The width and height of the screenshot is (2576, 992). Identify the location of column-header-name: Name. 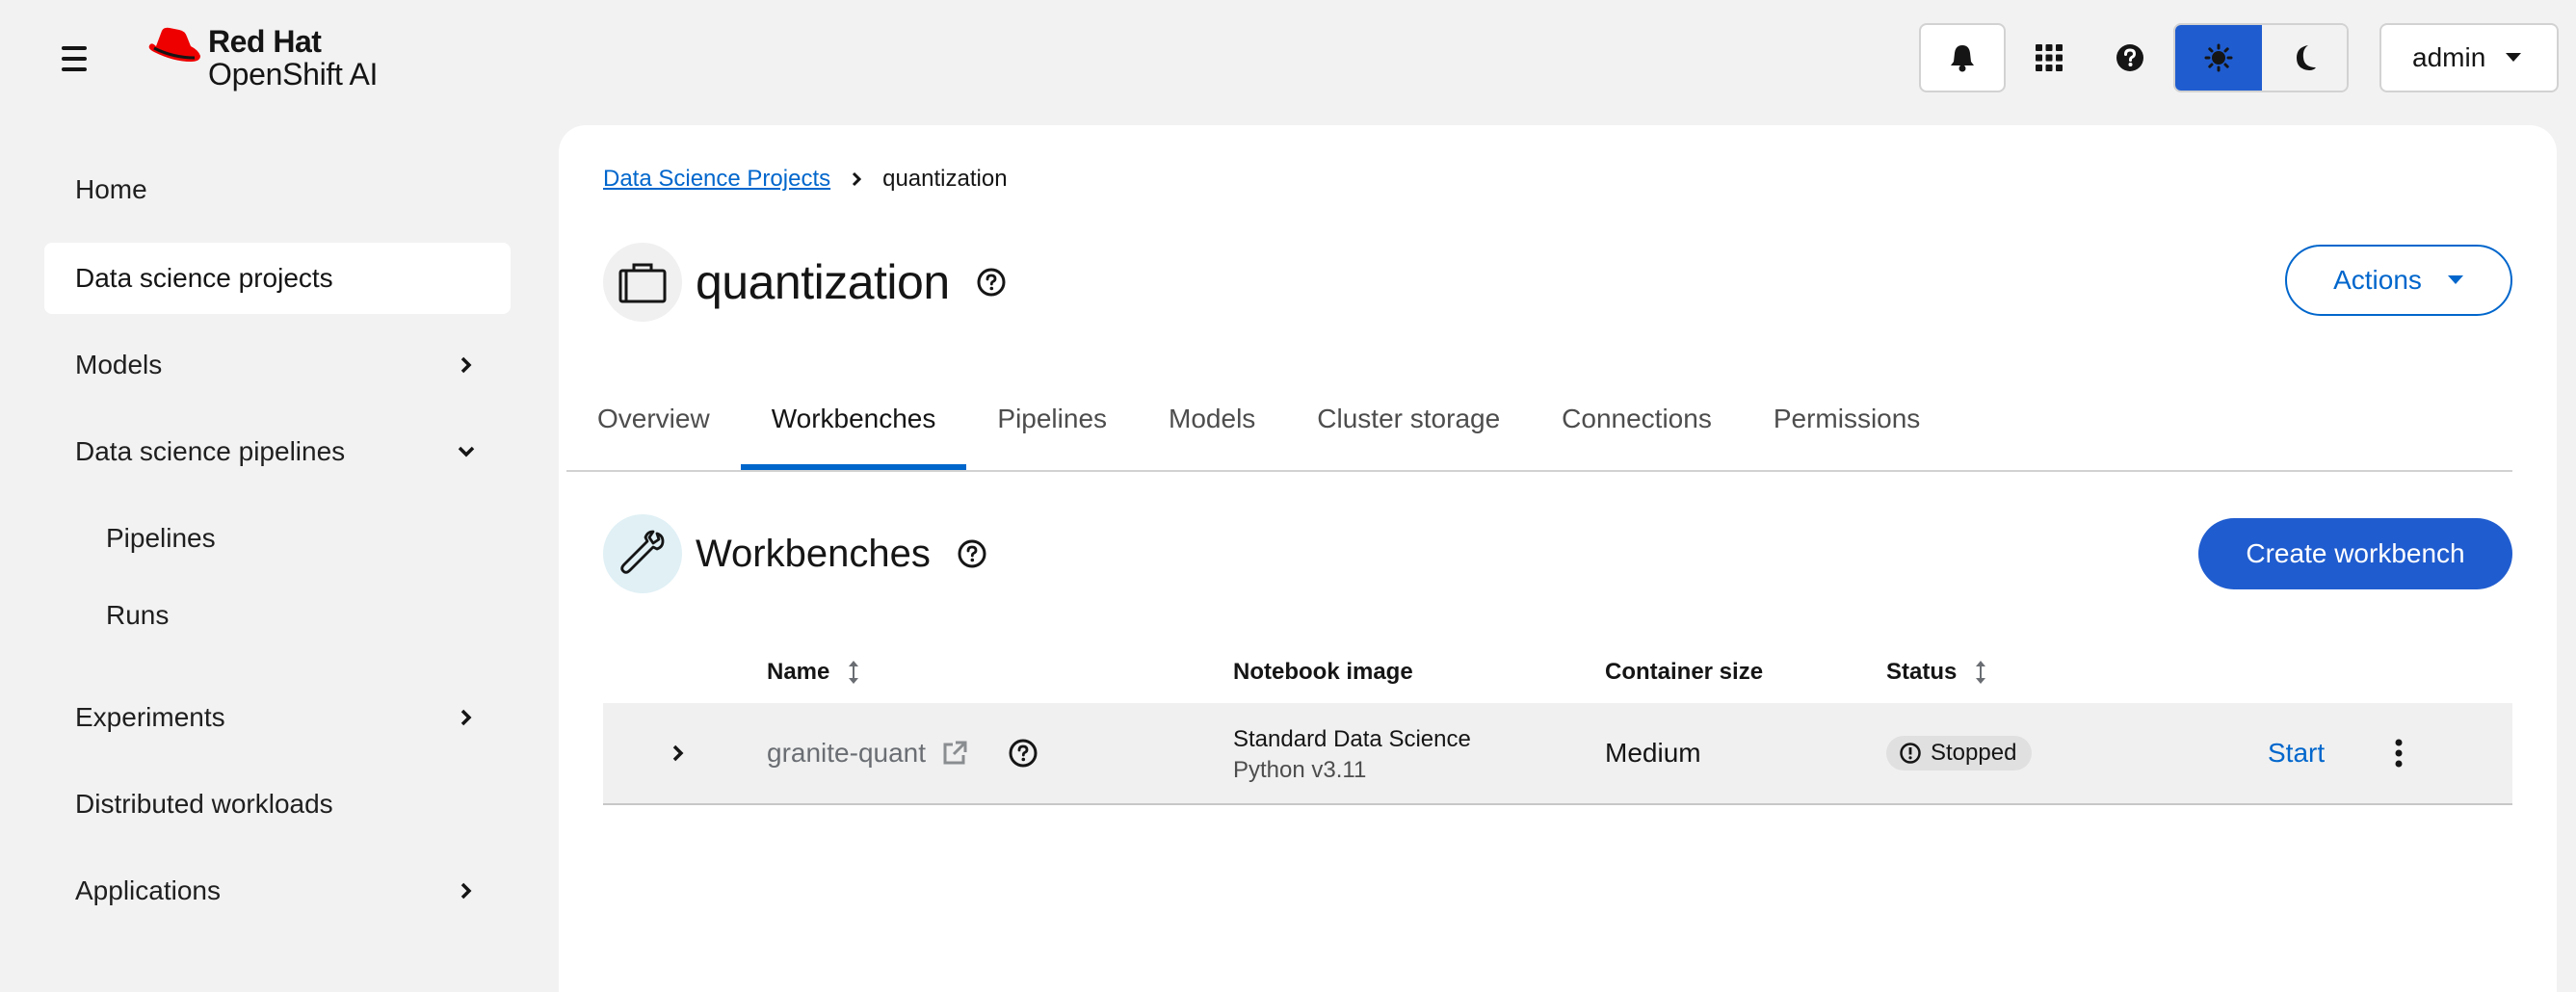
(814, 672).